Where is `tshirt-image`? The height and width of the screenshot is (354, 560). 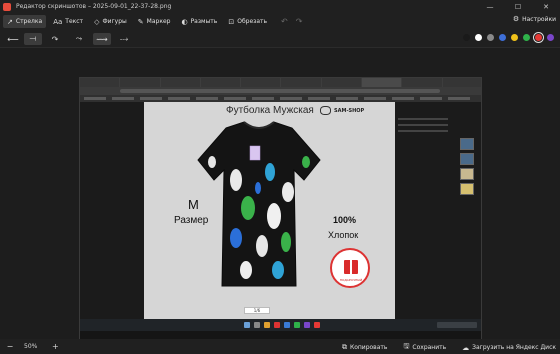 tshirt-image is located at coordinates (259, 204).